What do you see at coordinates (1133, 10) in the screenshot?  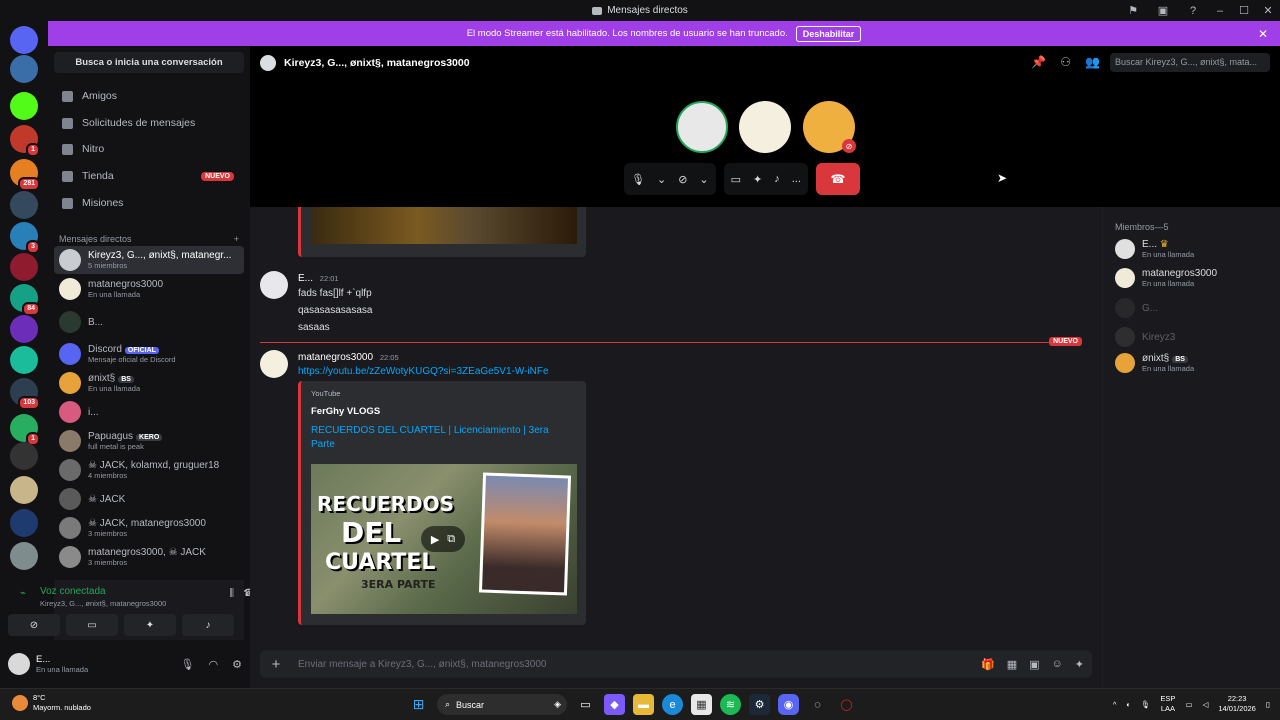 I see `inbox-icon: ⚑` at bounding box center [1133, 10].